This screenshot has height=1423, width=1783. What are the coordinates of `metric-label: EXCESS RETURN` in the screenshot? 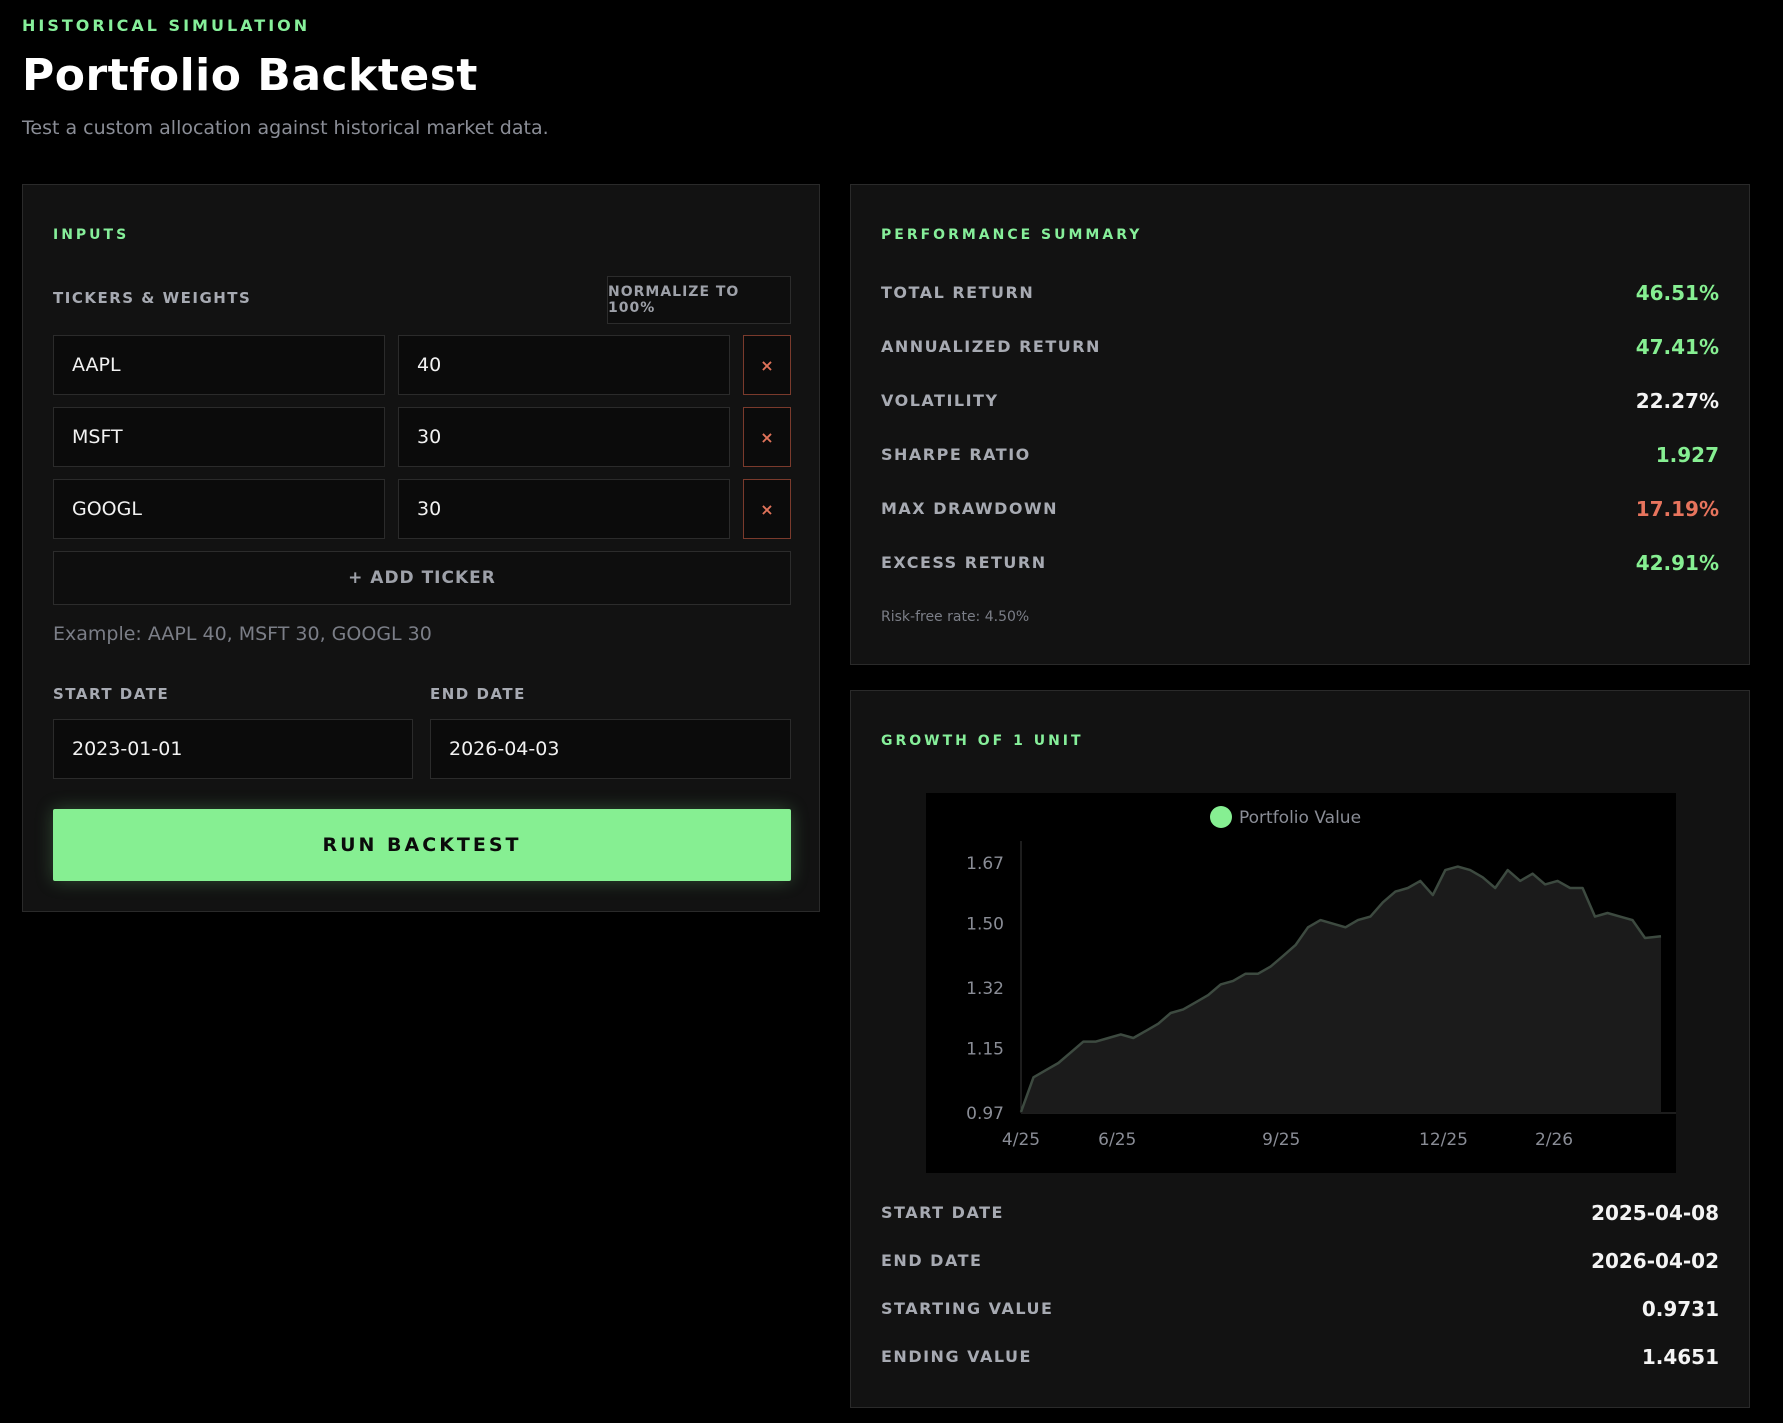 It's located at (964, 562).